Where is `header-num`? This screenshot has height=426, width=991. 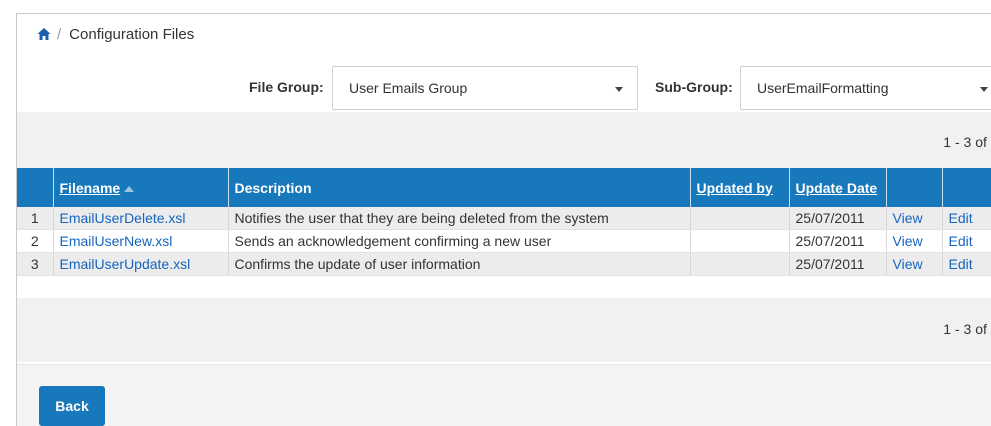 header-num is located at coordinates (35, 187).